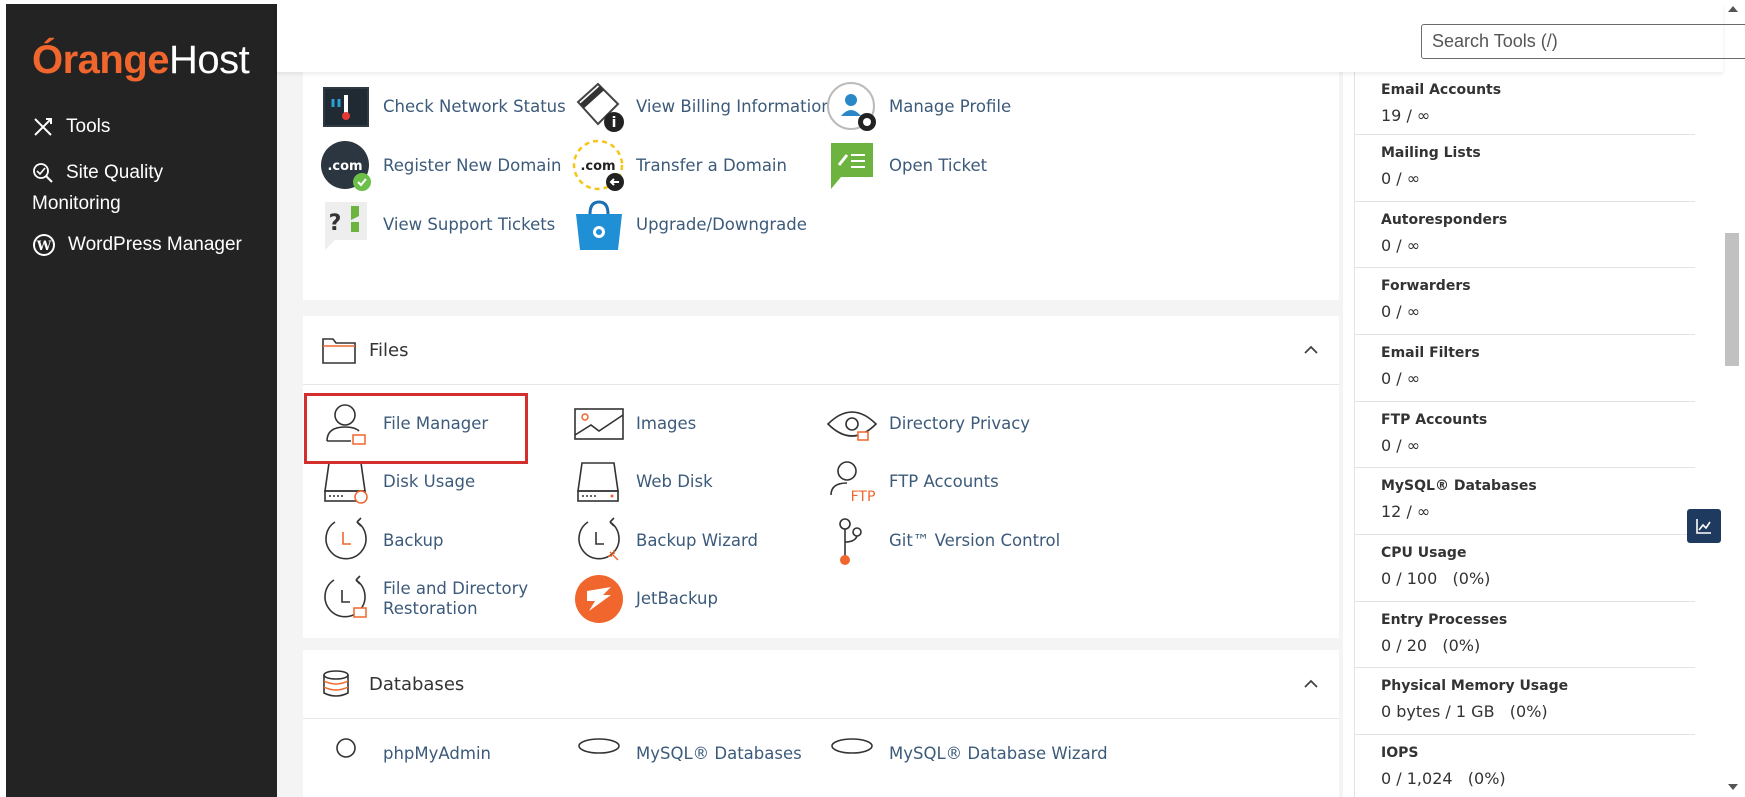 The image size is (1745, 797). Describe the element at coordinates (1406, 115) in the screenshot. I see `stat-value: 19 / ∞` at that location.